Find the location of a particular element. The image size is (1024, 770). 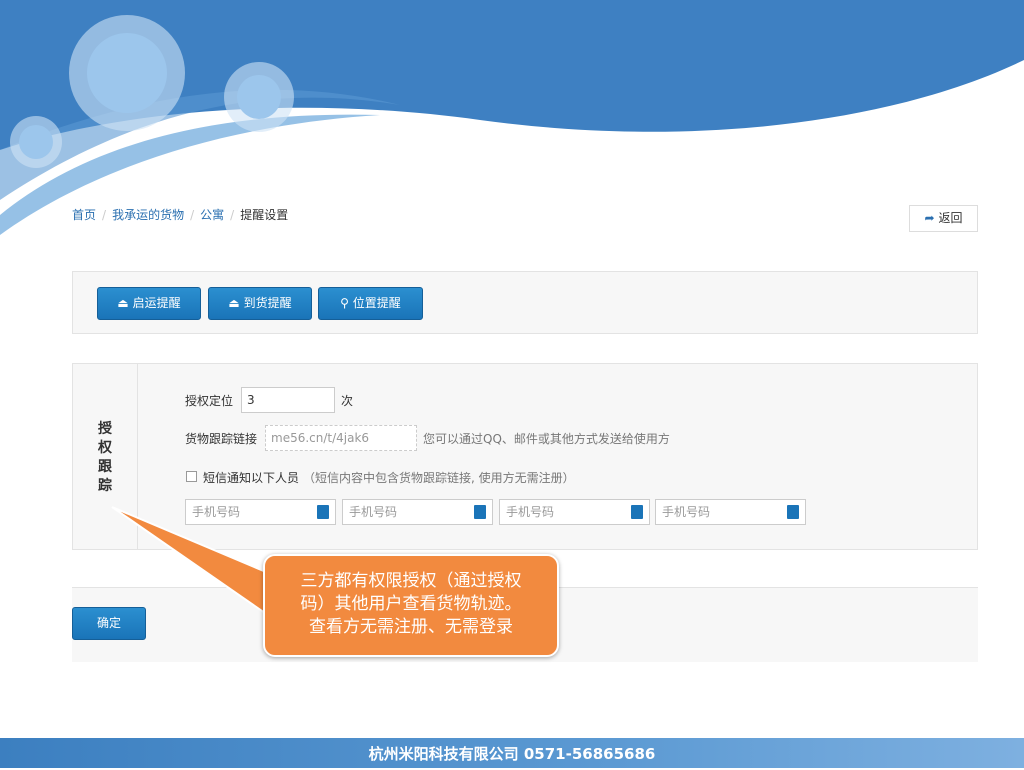

link-hint: 您可以通过QQ、邮件或其他方式发送给使用方 is located at coordinates (546, 439).